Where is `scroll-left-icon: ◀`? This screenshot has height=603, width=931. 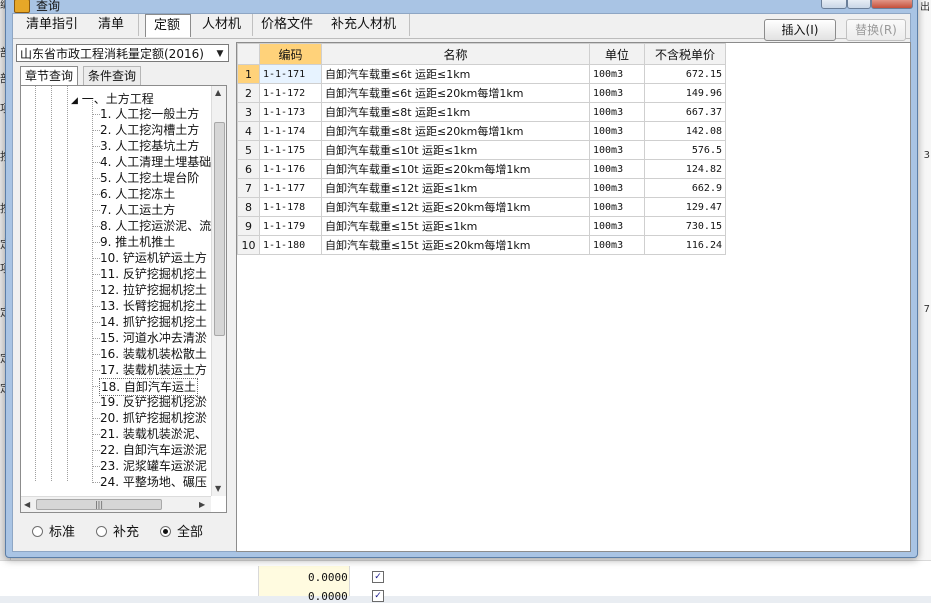
scroll-left-icon: ◀ is located at coordinates (27, 504).